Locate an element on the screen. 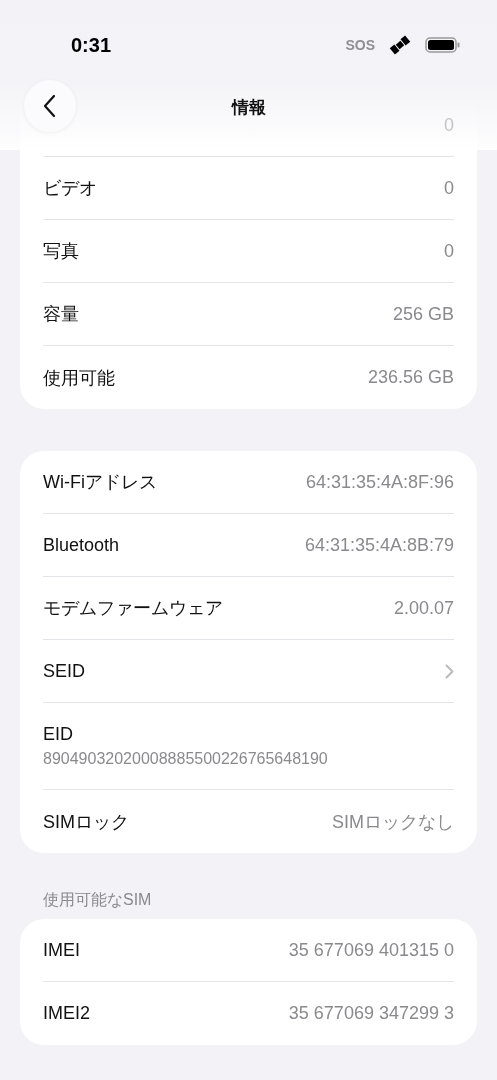 The width and height of the screenshot is (497, 1080). row-label: IMEI is located at coordinates (61, 950).